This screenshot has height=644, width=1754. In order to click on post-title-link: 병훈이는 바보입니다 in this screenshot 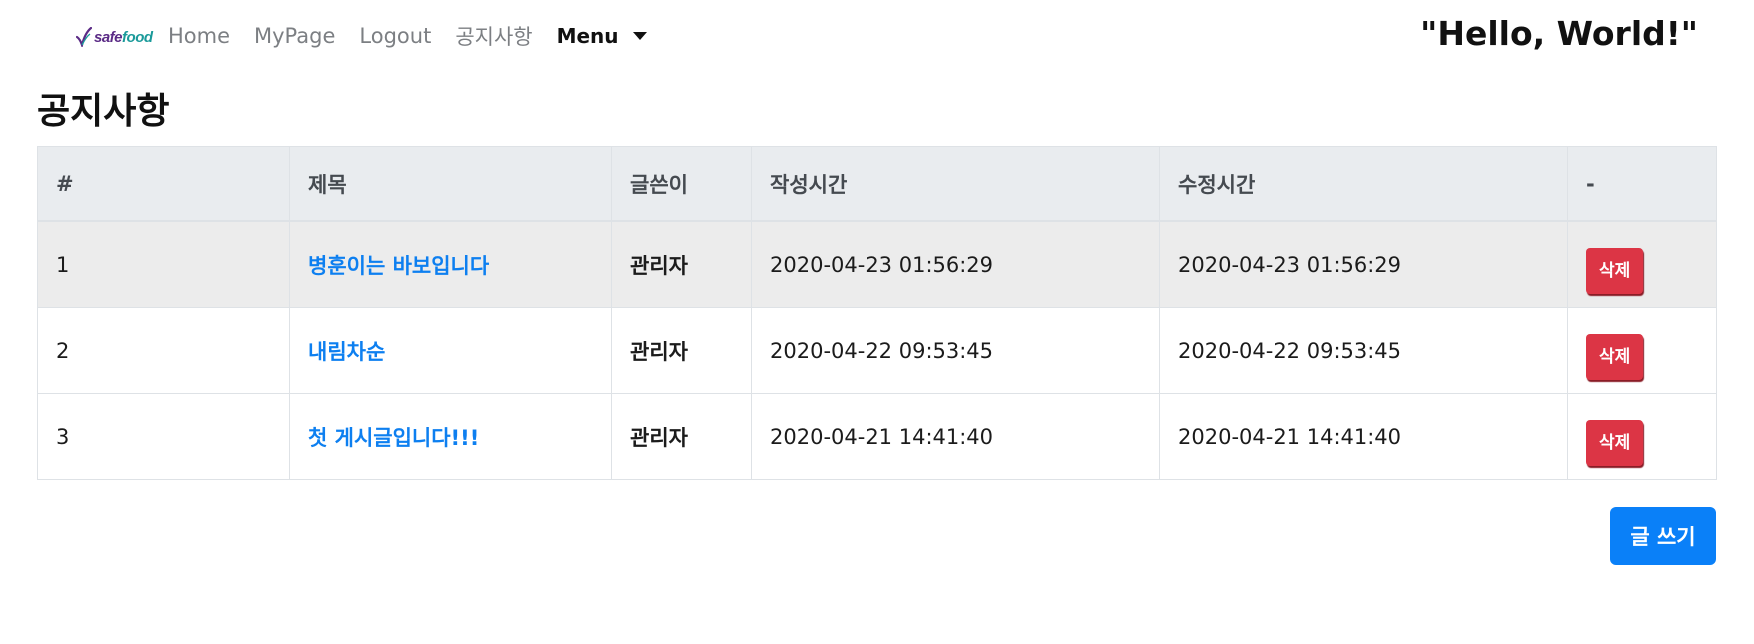, I will do `click(398, 266)`.